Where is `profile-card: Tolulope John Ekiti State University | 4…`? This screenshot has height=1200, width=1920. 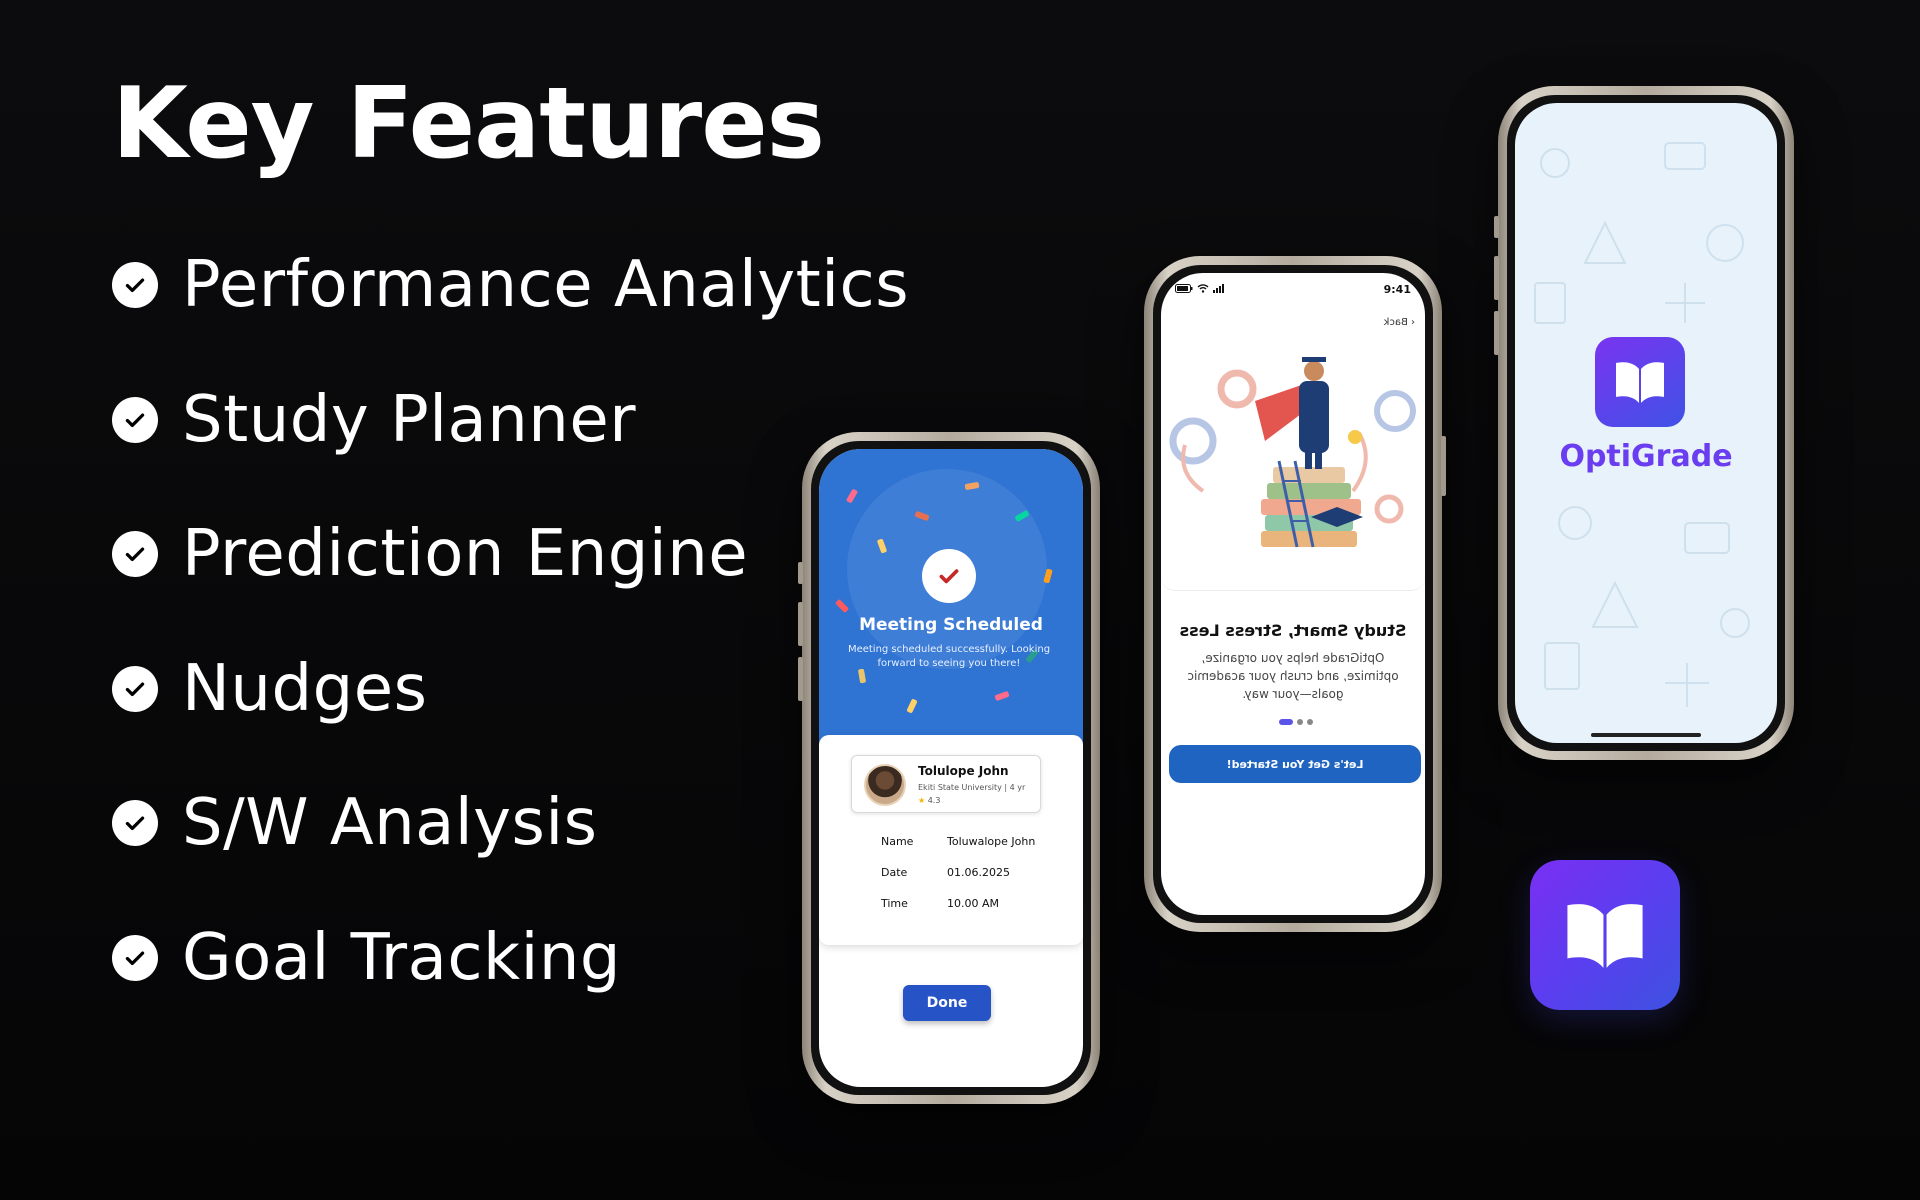 profile-card: Tolulope John Ekiti State University | 4… is located at coordinates (946, 784).